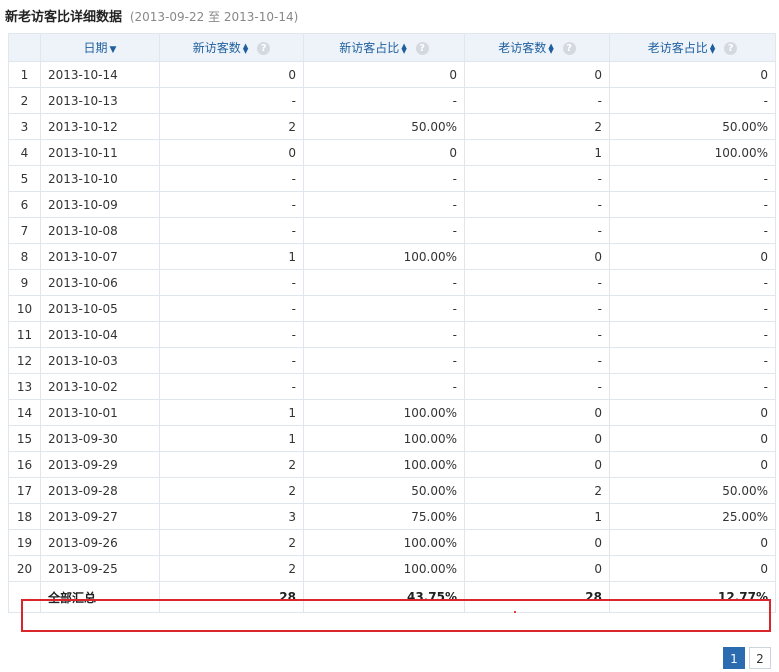  I want to click on column-header-date: 日期 ▼, so click(100, 47).